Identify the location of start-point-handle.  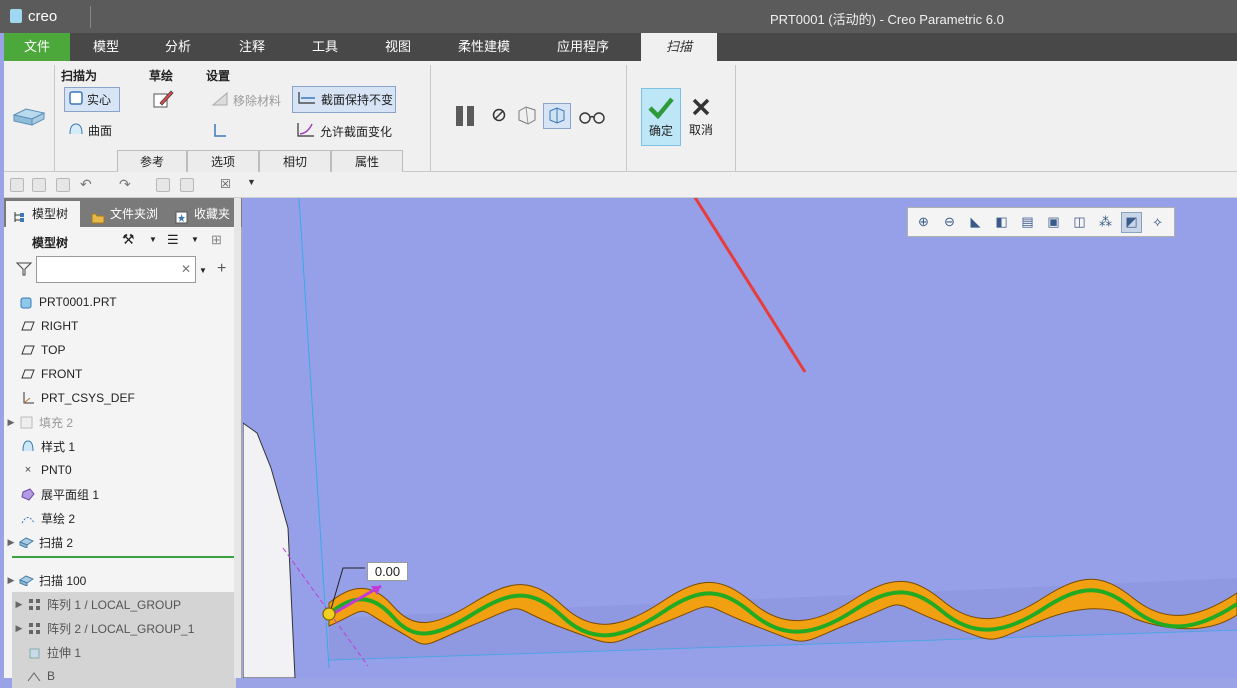
(329, 614).